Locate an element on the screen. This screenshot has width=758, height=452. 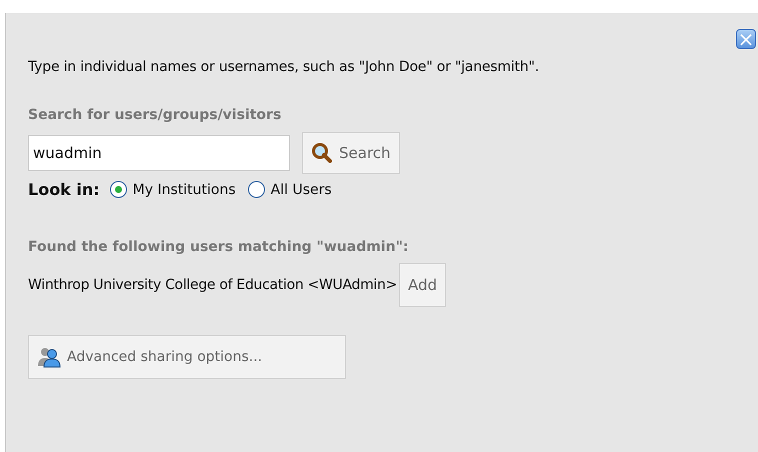
results-heading: Found the following users matching "wuadmin": is located at coordinates (219, 247).